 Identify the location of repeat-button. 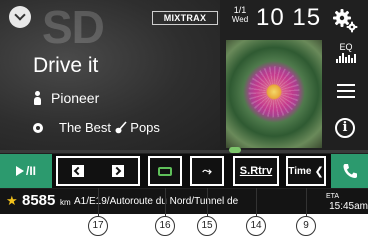
(165, 171).